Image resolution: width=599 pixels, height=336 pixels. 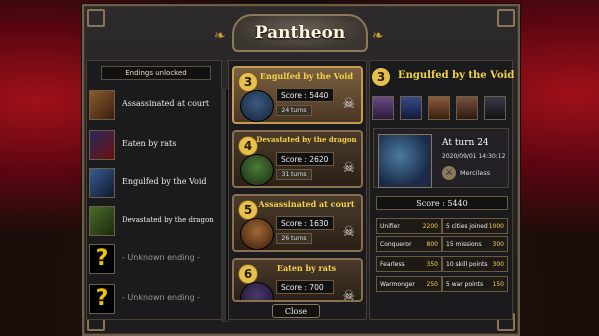 What do you see at coordinates (442, 203) in the screenshot?
I see `detail-score: Score : 5440` at bounding box center [442, 203].